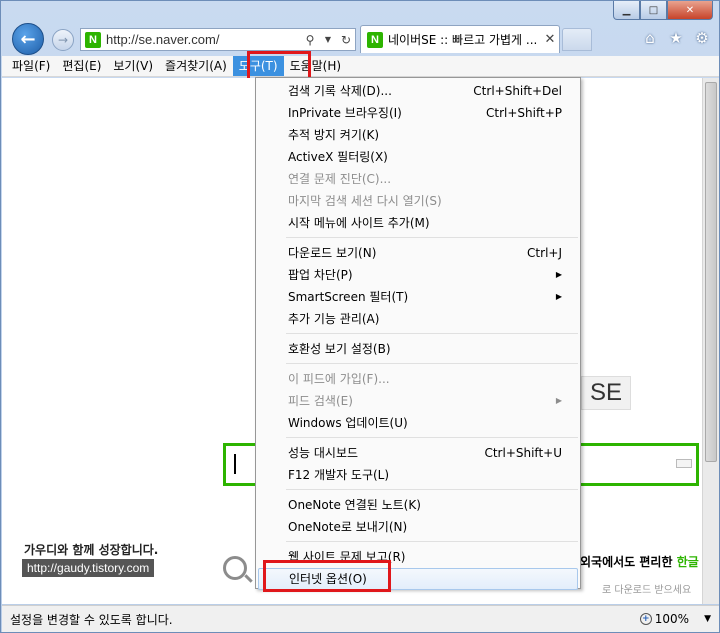 This screenshot has height=633, width=720. Describe the element at coordinates (328, 39) in the screenshot. I see `dropdown-arrow-icon: ▼` at that location.